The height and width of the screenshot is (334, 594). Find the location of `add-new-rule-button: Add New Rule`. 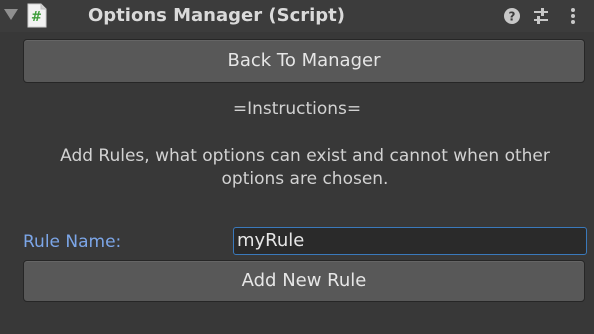

add-new-rule-button: Add New Rule is located at coordinates (304, 281).